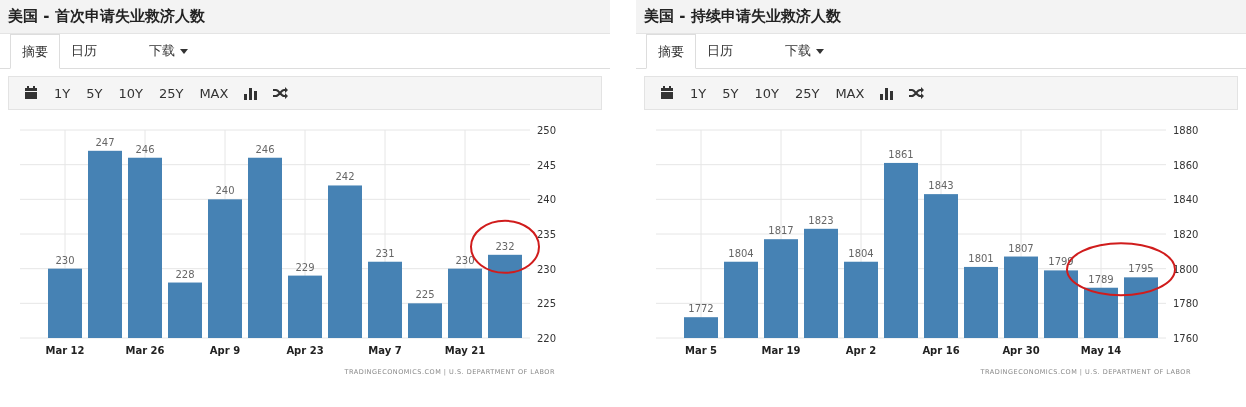 This screenshot has height=407, width=1246. I want to click on value-label: 1807, so click(1021, 248).